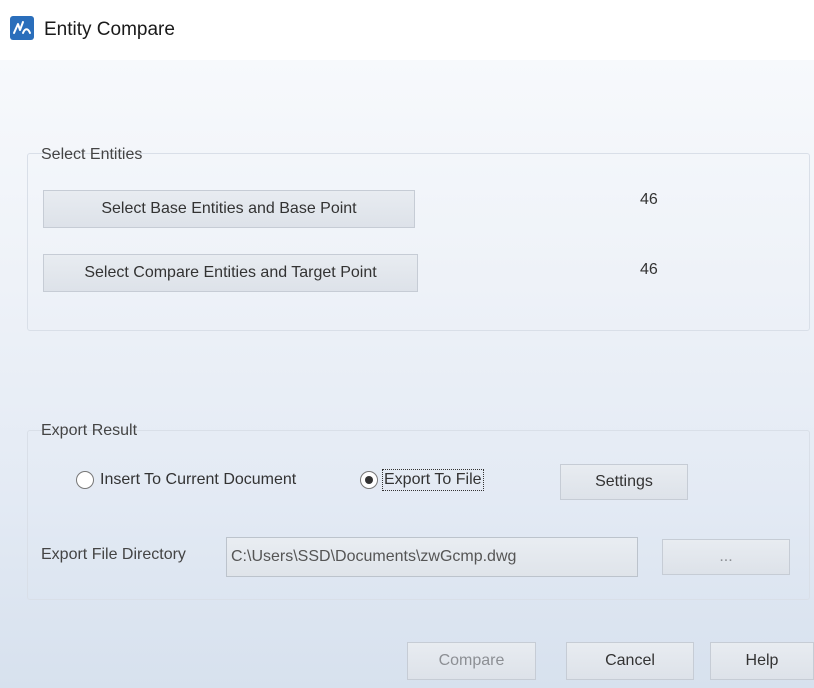  What do you see at coordinates (230, 273) in the screenshot?
I see `select-compare-entities-button: Select Compare Entities and Target Point` at bounding box center [230, 273].